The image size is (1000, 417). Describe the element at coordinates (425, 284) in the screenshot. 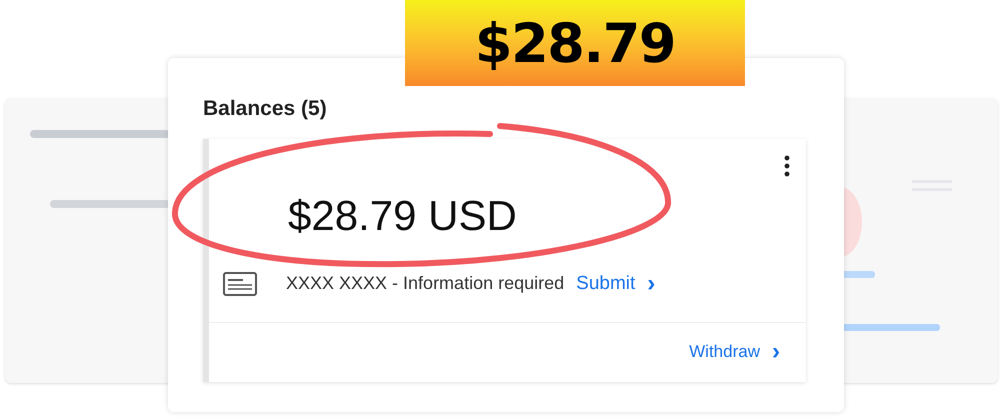

I see `notice-text: XXXX XXXX - Information required` at that location.